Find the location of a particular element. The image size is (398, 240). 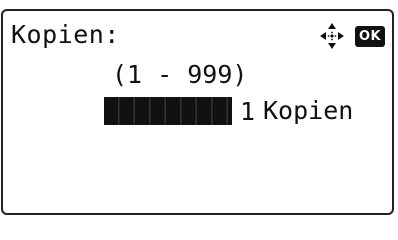

four-way-nav-icon is located at coordinates (332, 36).